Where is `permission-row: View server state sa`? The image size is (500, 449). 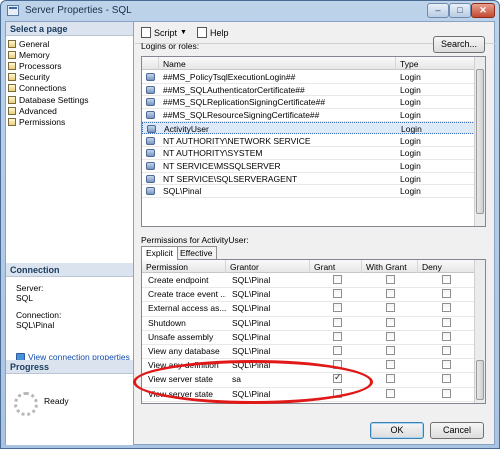
permission-row: View server state sa is located at coordinates (308, 380).